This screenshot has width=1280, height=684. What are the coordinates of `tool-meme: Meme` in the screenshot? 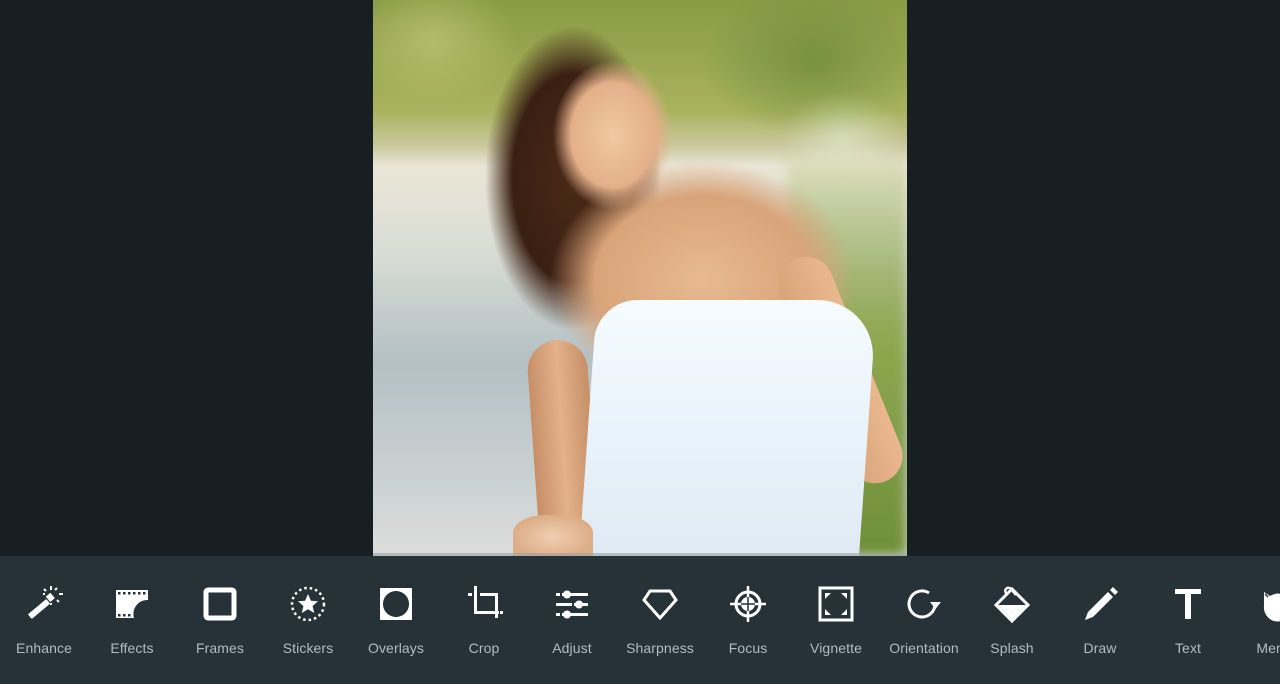 It's located at (1256, 620).